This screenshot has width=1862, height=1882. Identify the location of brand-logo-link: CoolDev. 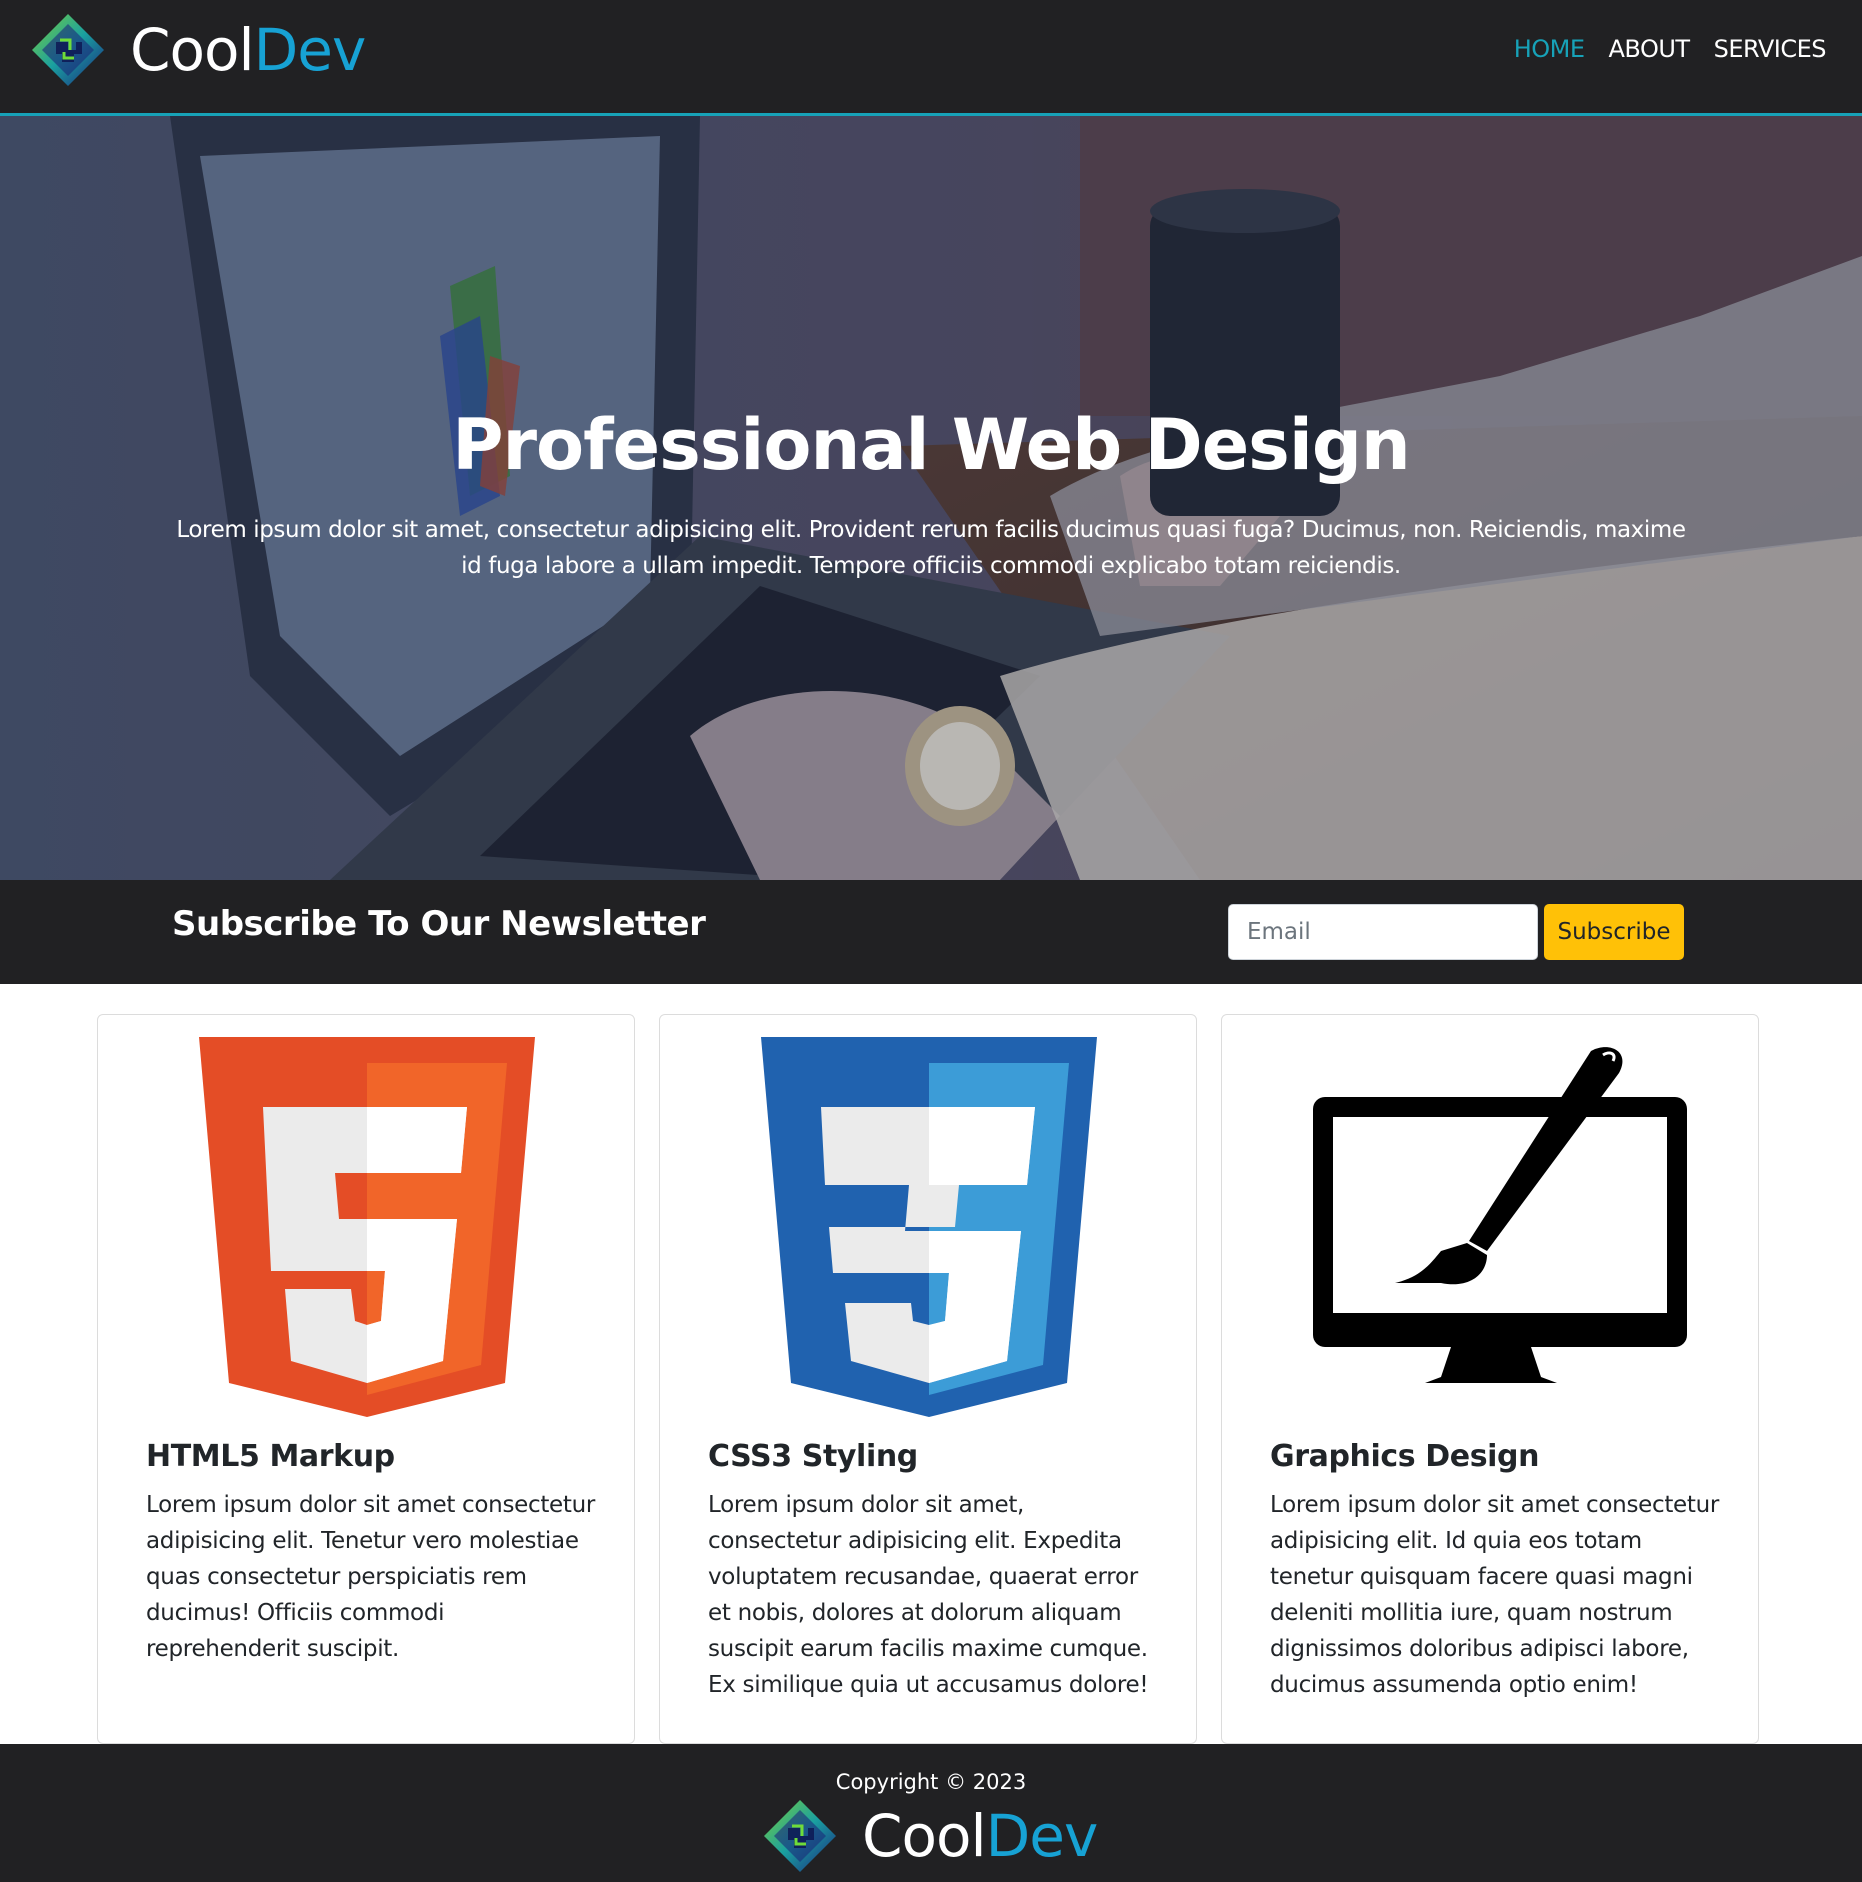
(198, 50).